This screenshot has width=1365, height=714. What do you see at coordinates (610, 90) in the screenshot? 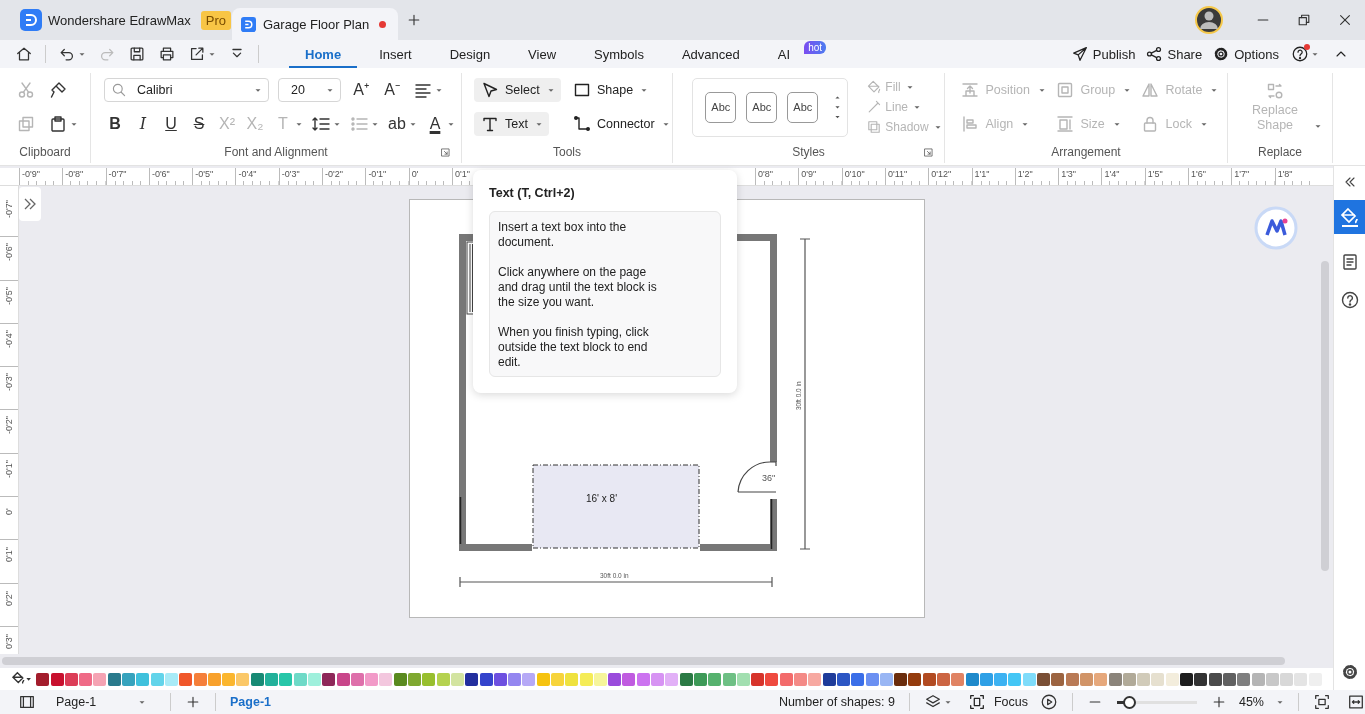
I see `tool-button: Shape` at bounding box center [610, 90].